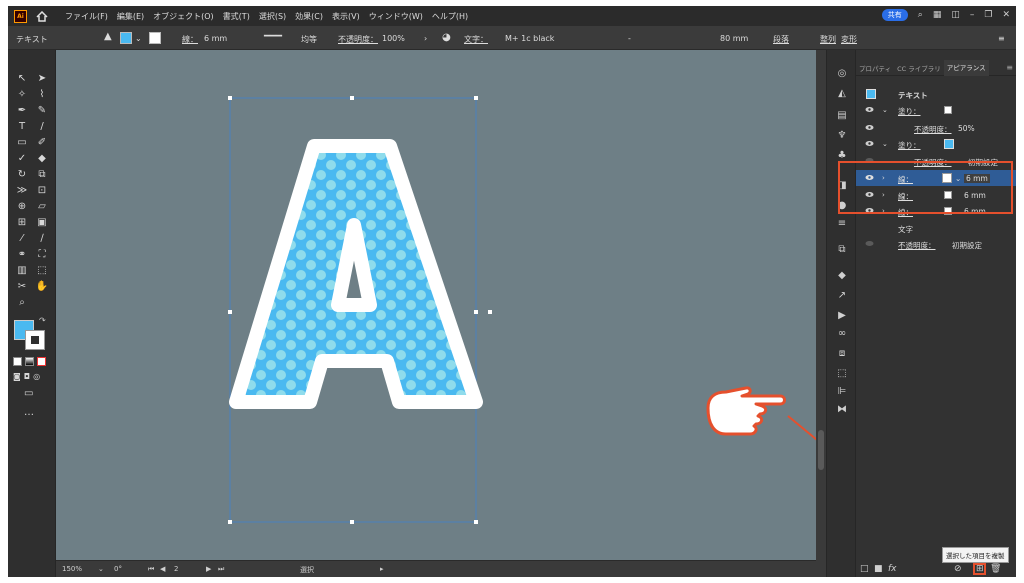 Image resolution: width=1024 pixels, height=583 pixels. What do you see at coordinates (864, 569) in the screenshot?
I see `add-stroke-icon: □` at bounding box center [864, 569].